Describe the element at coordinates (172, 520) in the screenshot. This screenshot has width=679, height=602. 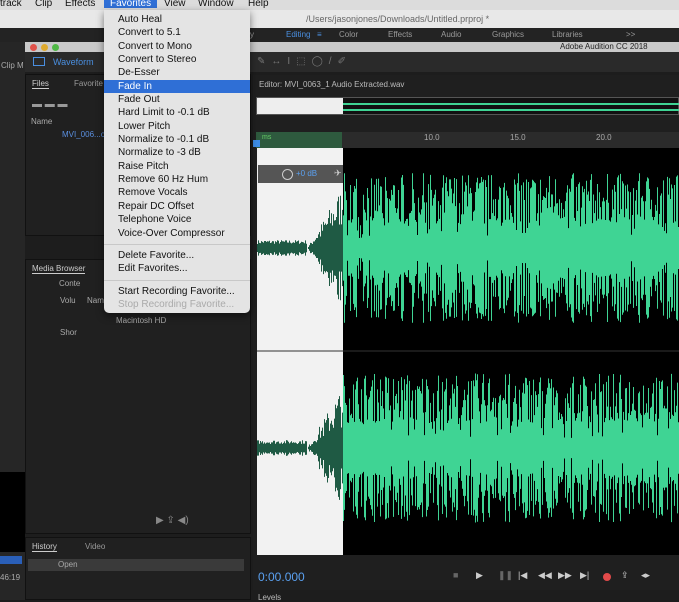
I see `preview-controls: ▶ ⇪ ◀)` at that location.